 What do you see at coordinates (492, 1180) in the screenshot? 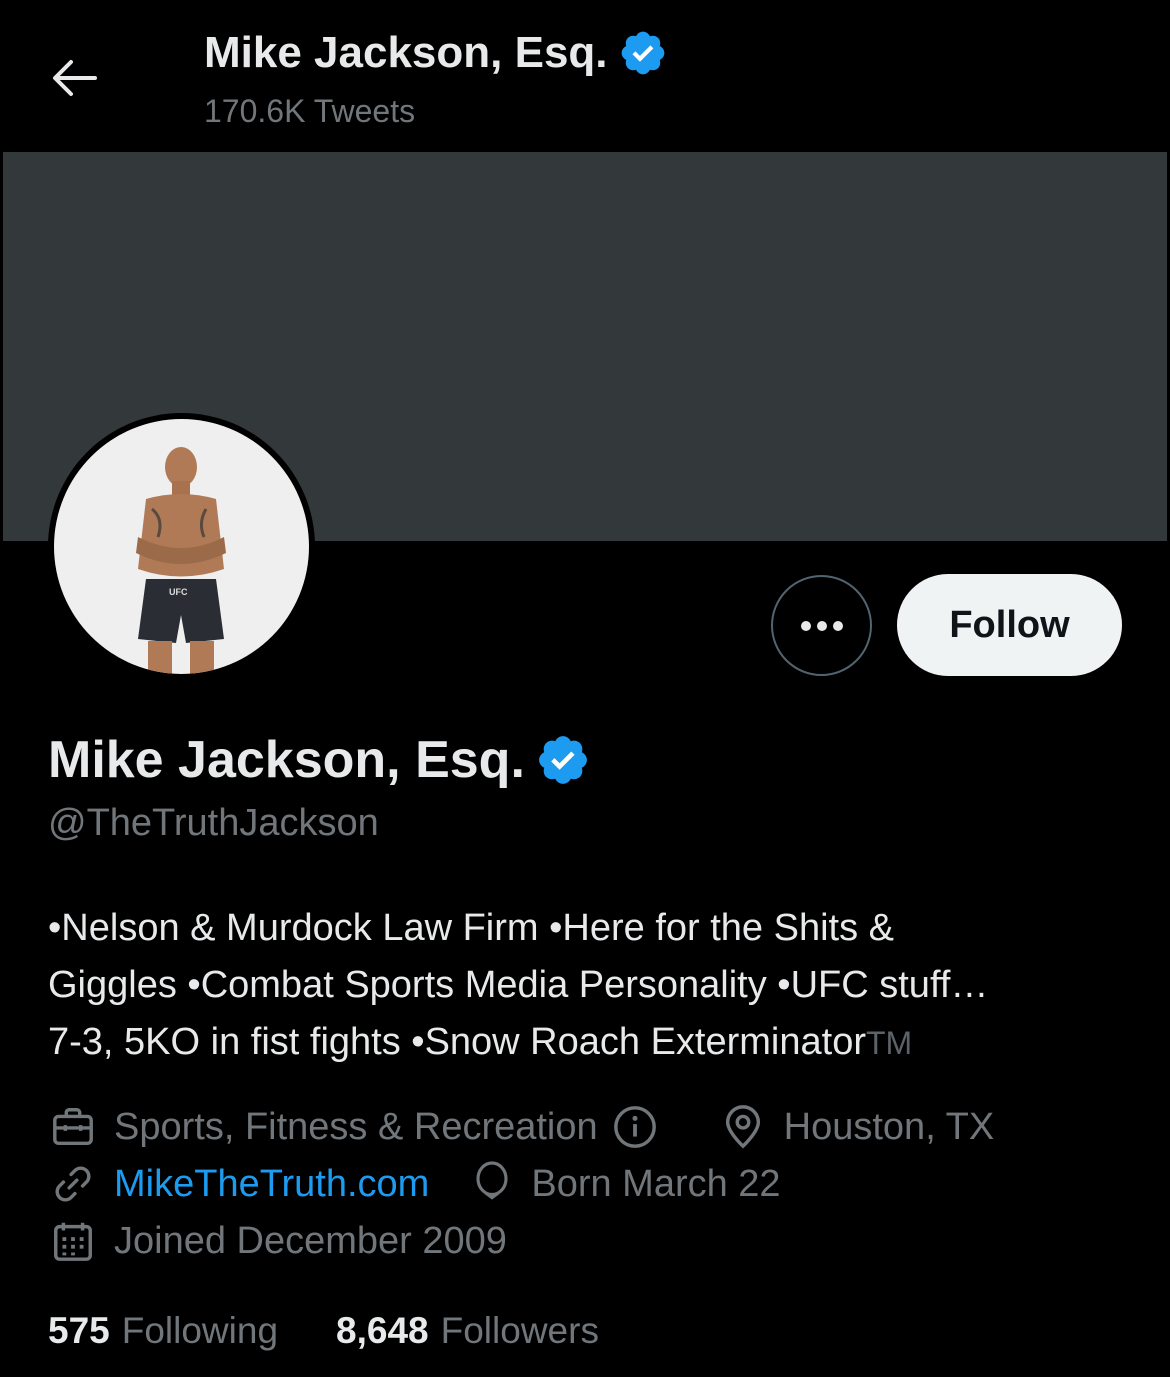
I see `balloon-icon` at bounding box center [492, 1180].